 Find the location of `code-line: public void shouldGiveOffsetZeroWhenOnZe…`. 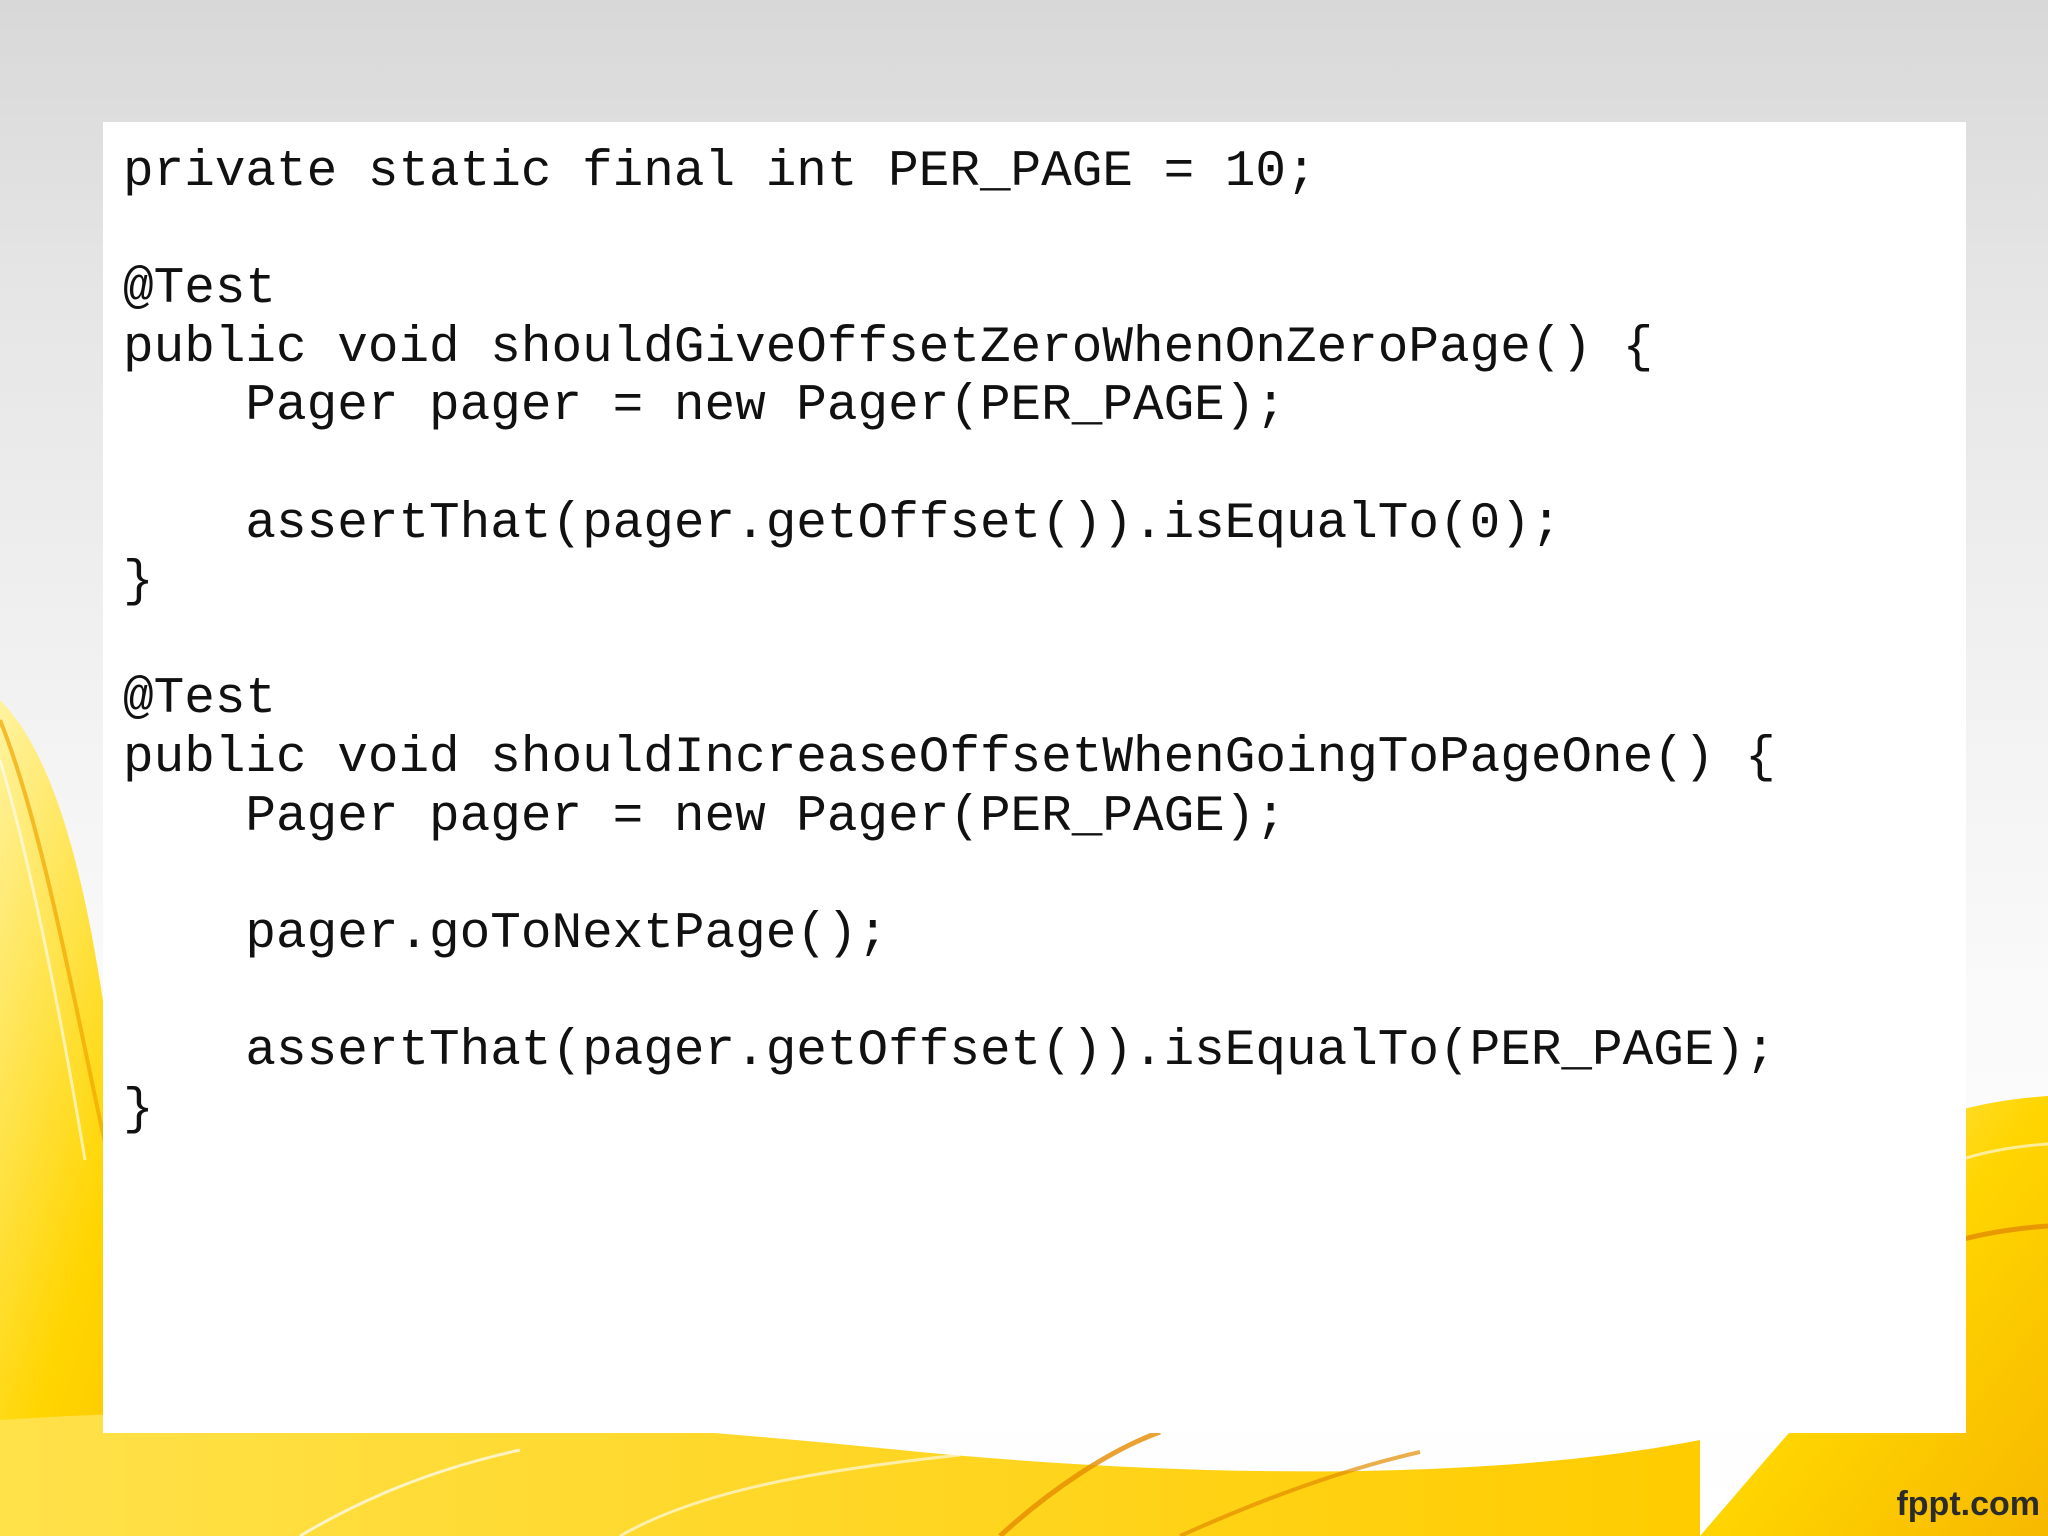

code-line: public void shouldGiveOffsetZeroWhenOnZe… is located at coordinates (888, 348).